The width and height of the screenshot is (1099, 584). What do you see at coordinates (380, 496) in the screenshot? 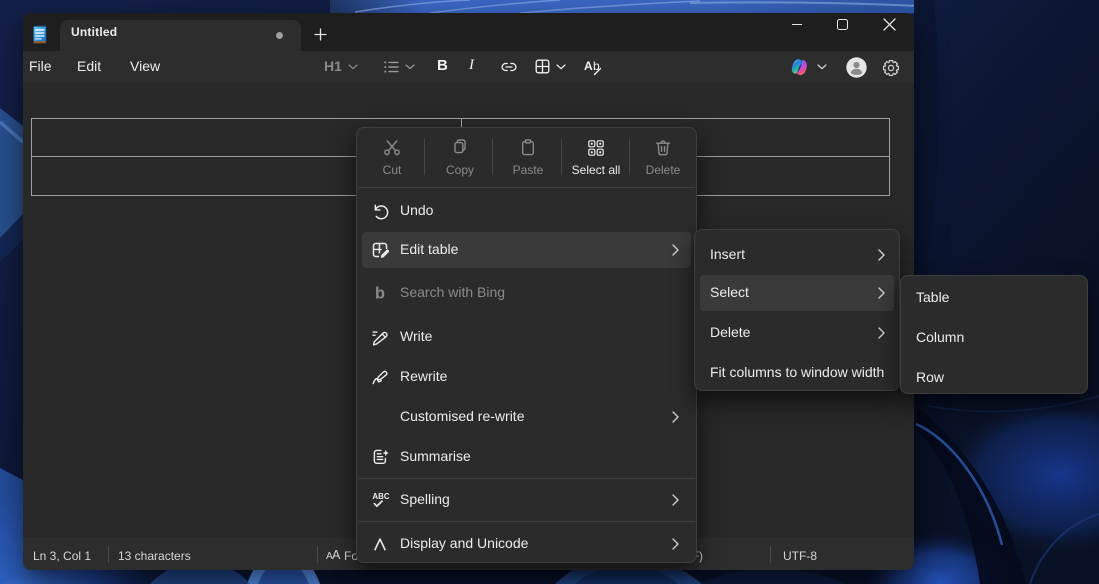
I see `svg-text: ABC` at bounding box center [380, 496].